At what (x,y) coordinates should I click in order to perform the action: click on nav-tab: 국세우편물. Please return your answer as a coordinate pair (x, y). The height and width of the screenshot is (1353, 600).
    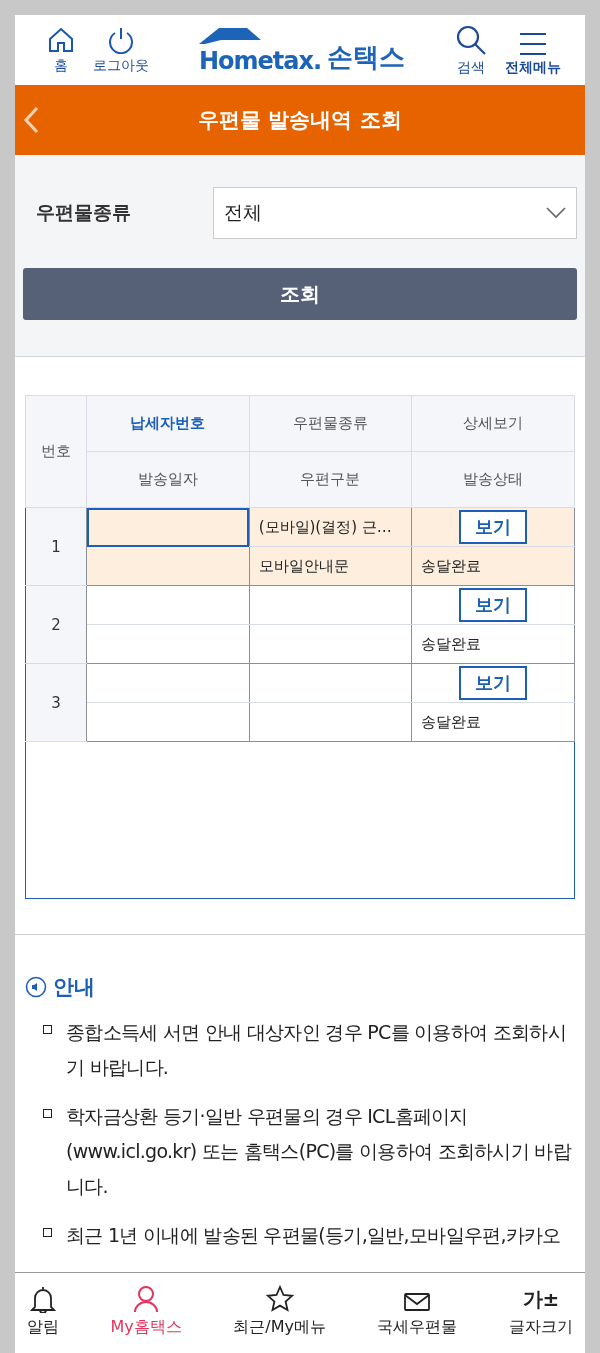
    Looking at the image, I should click on (417, 1306).